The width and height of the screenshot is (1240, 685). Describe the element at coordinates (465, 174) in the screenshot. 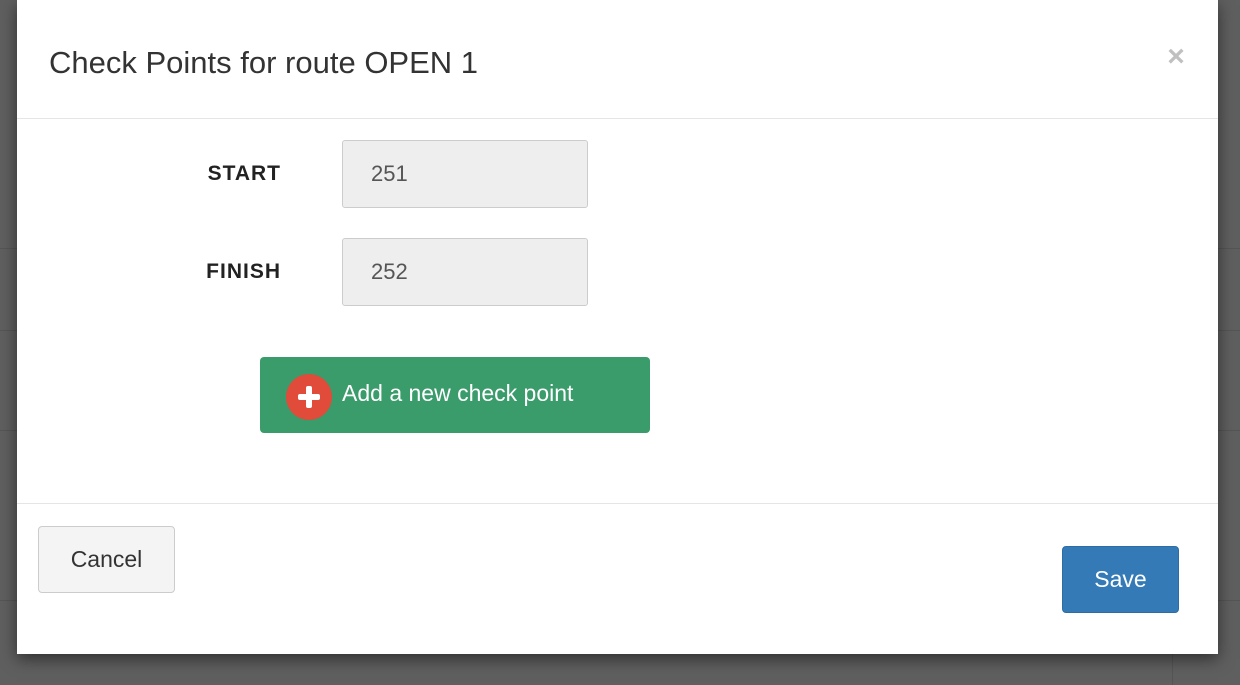

I see `start-input` at that location.